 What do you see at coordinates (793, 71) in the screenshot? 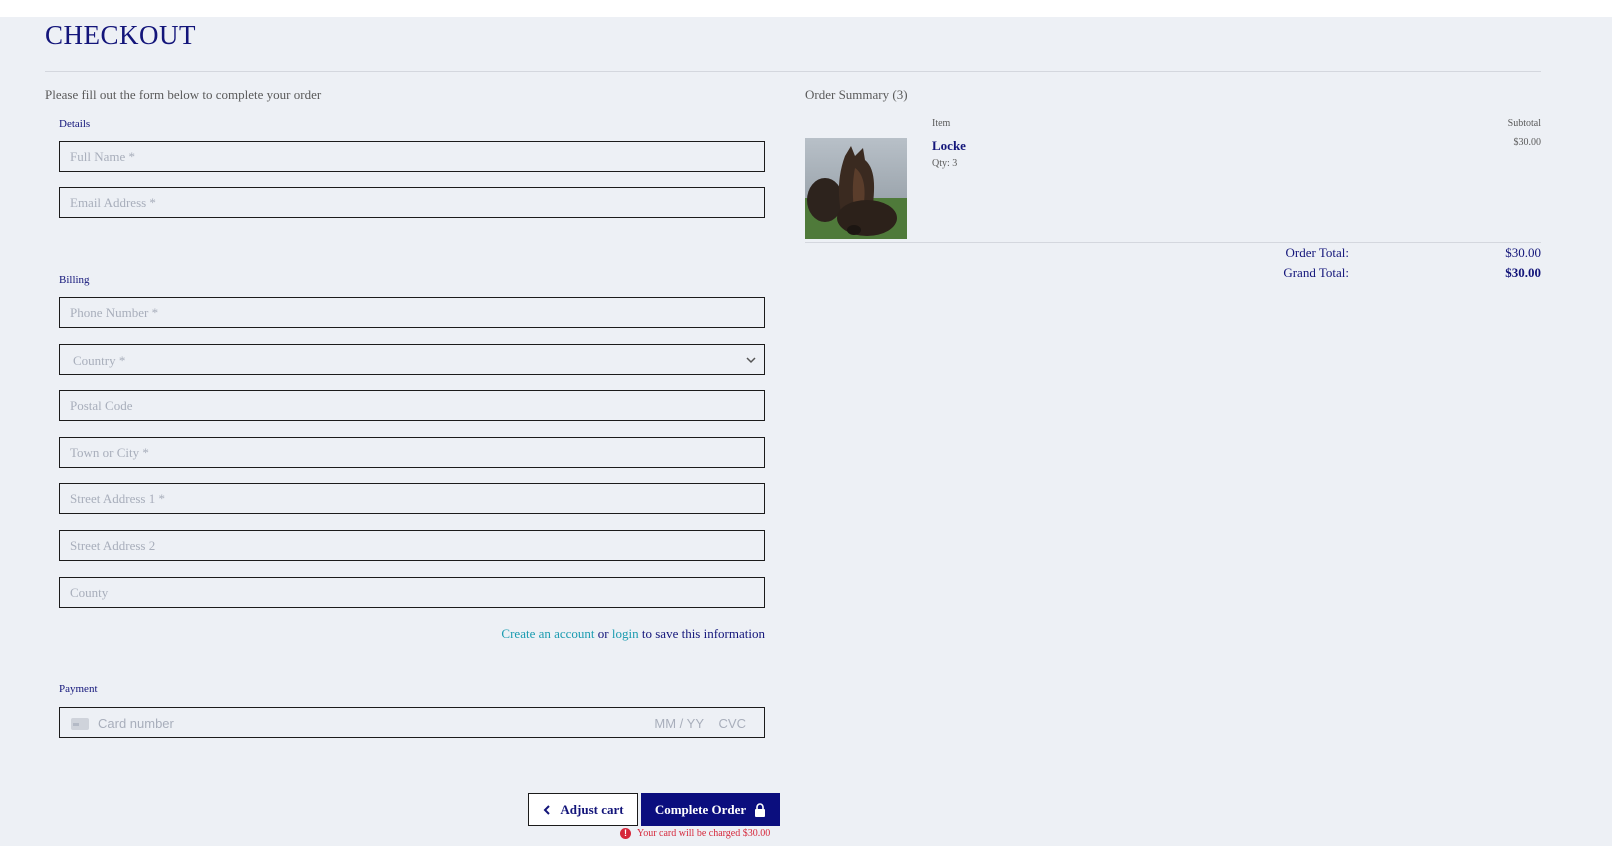
I see `title-divider` at bounding box center [793, 71].